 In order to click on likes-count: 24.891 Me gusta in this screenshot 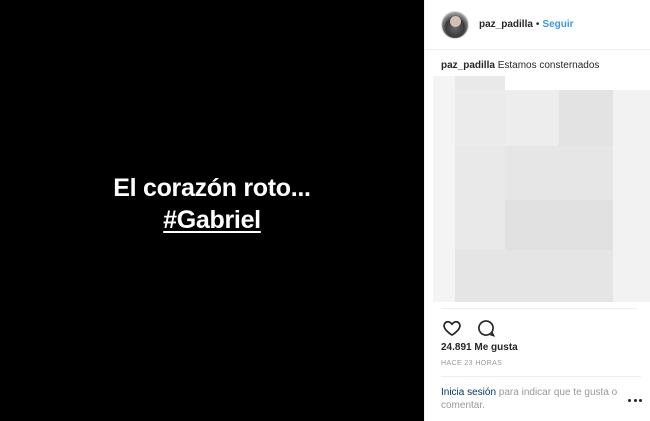, I will do `click(479, 347)`.